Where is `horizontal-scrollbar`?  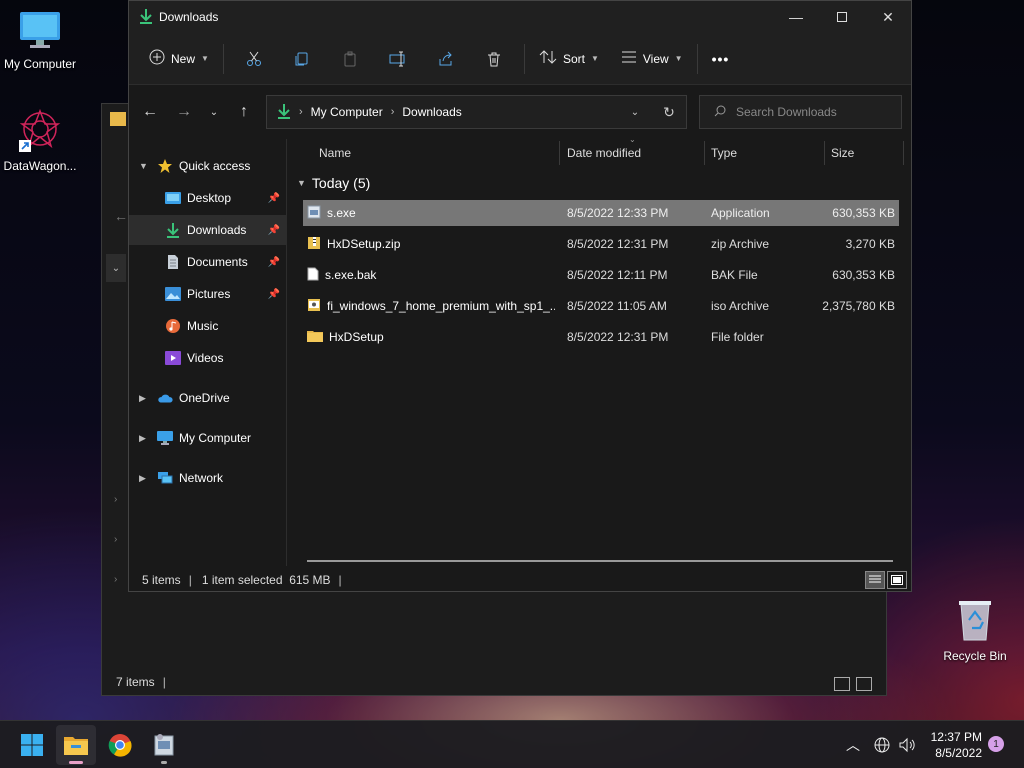
horizontal-scrollbar is located at coordinates (600, 561).